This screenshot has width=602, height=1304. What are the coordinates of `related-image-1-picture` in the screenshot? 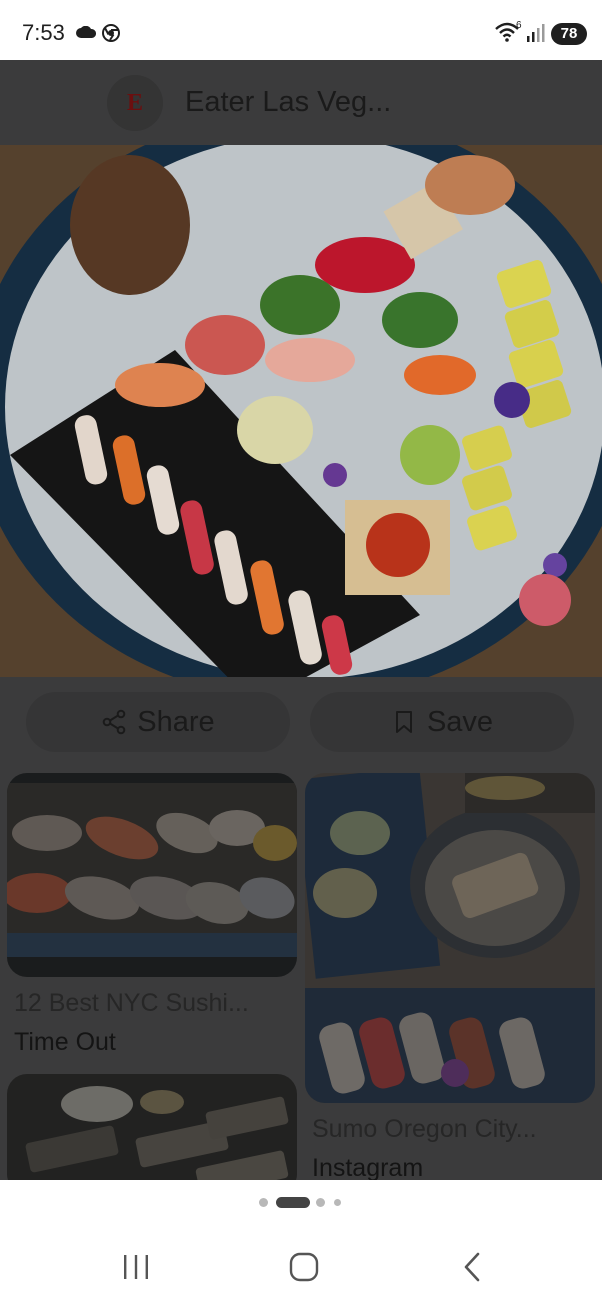 It's located at (152, 875).